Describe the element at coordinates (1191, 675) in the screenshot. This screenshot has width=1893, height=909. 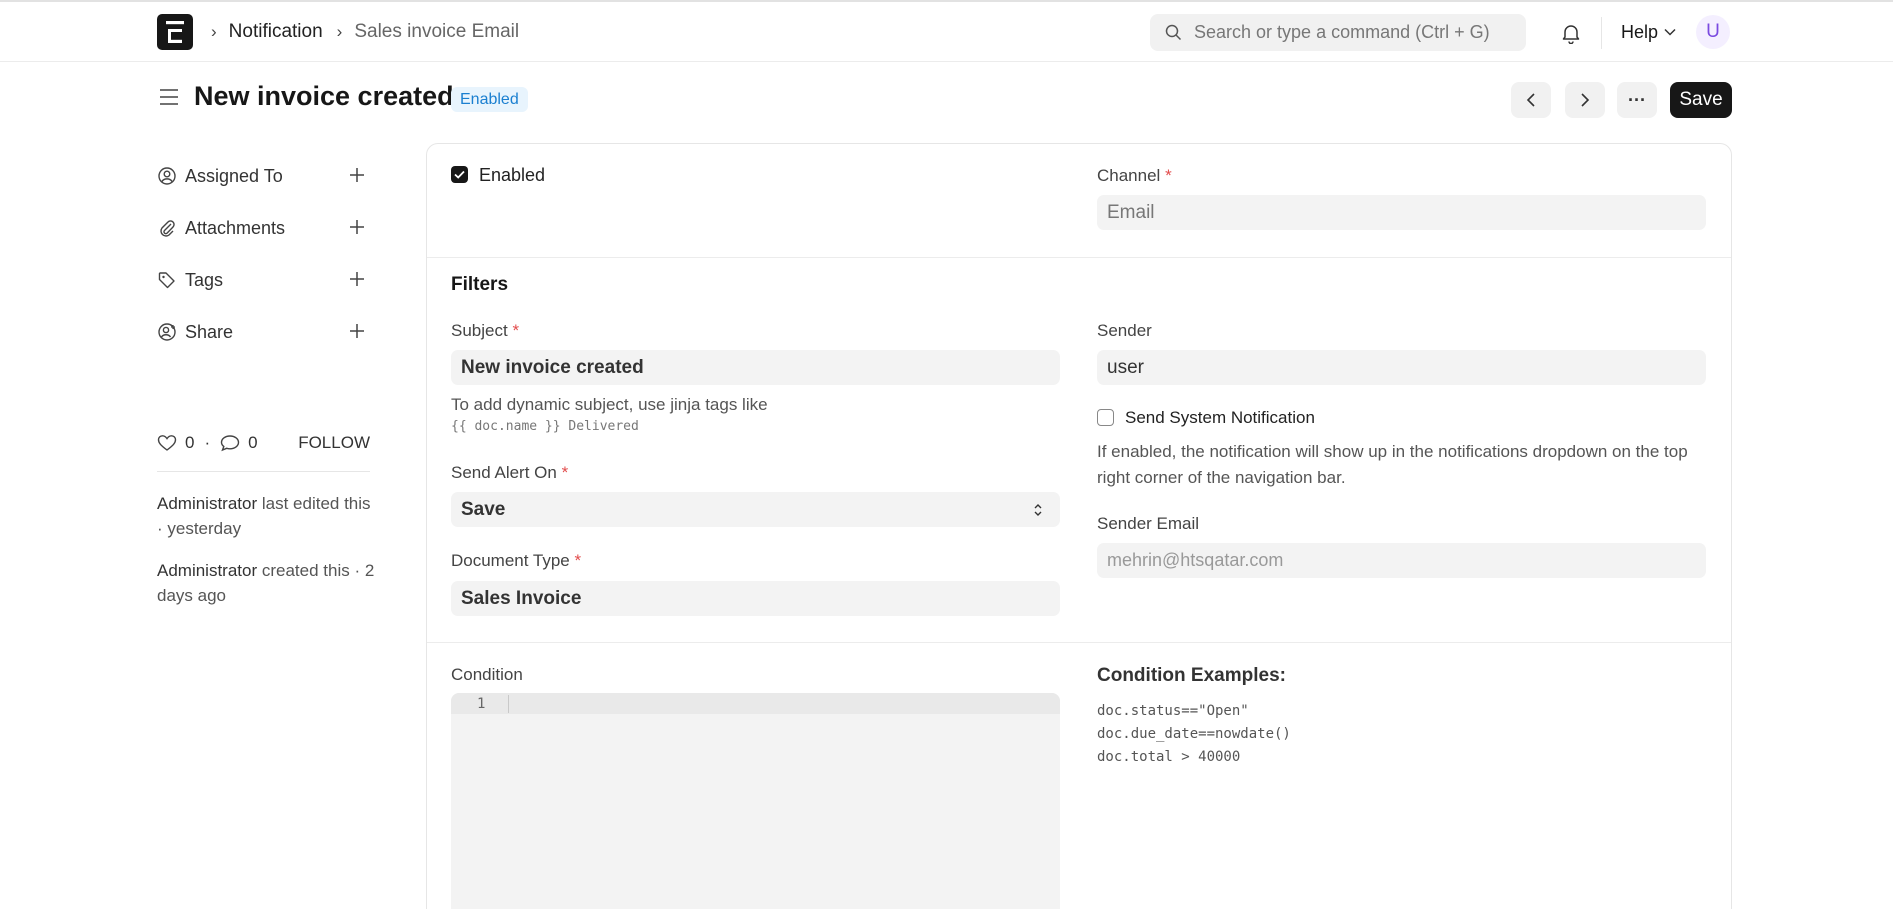
I see `condition-examples-heading: Condition Examples:` at that location.